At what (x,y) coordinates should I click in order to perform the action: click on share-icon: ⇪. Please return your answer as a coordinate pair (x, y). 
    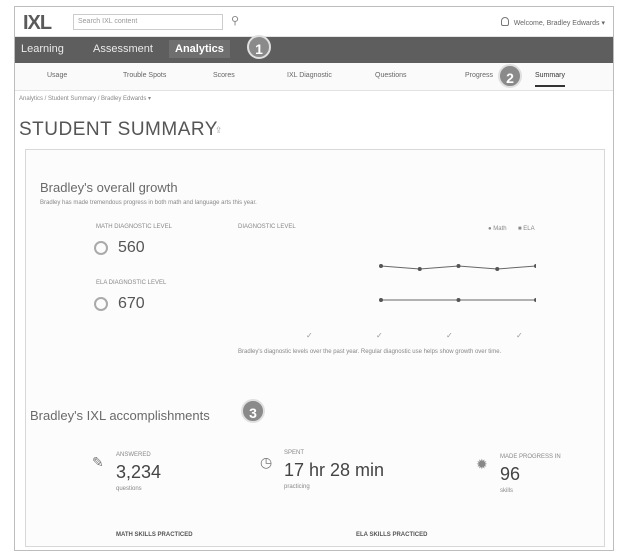
    Looking at the image, I should click on (219, 130).